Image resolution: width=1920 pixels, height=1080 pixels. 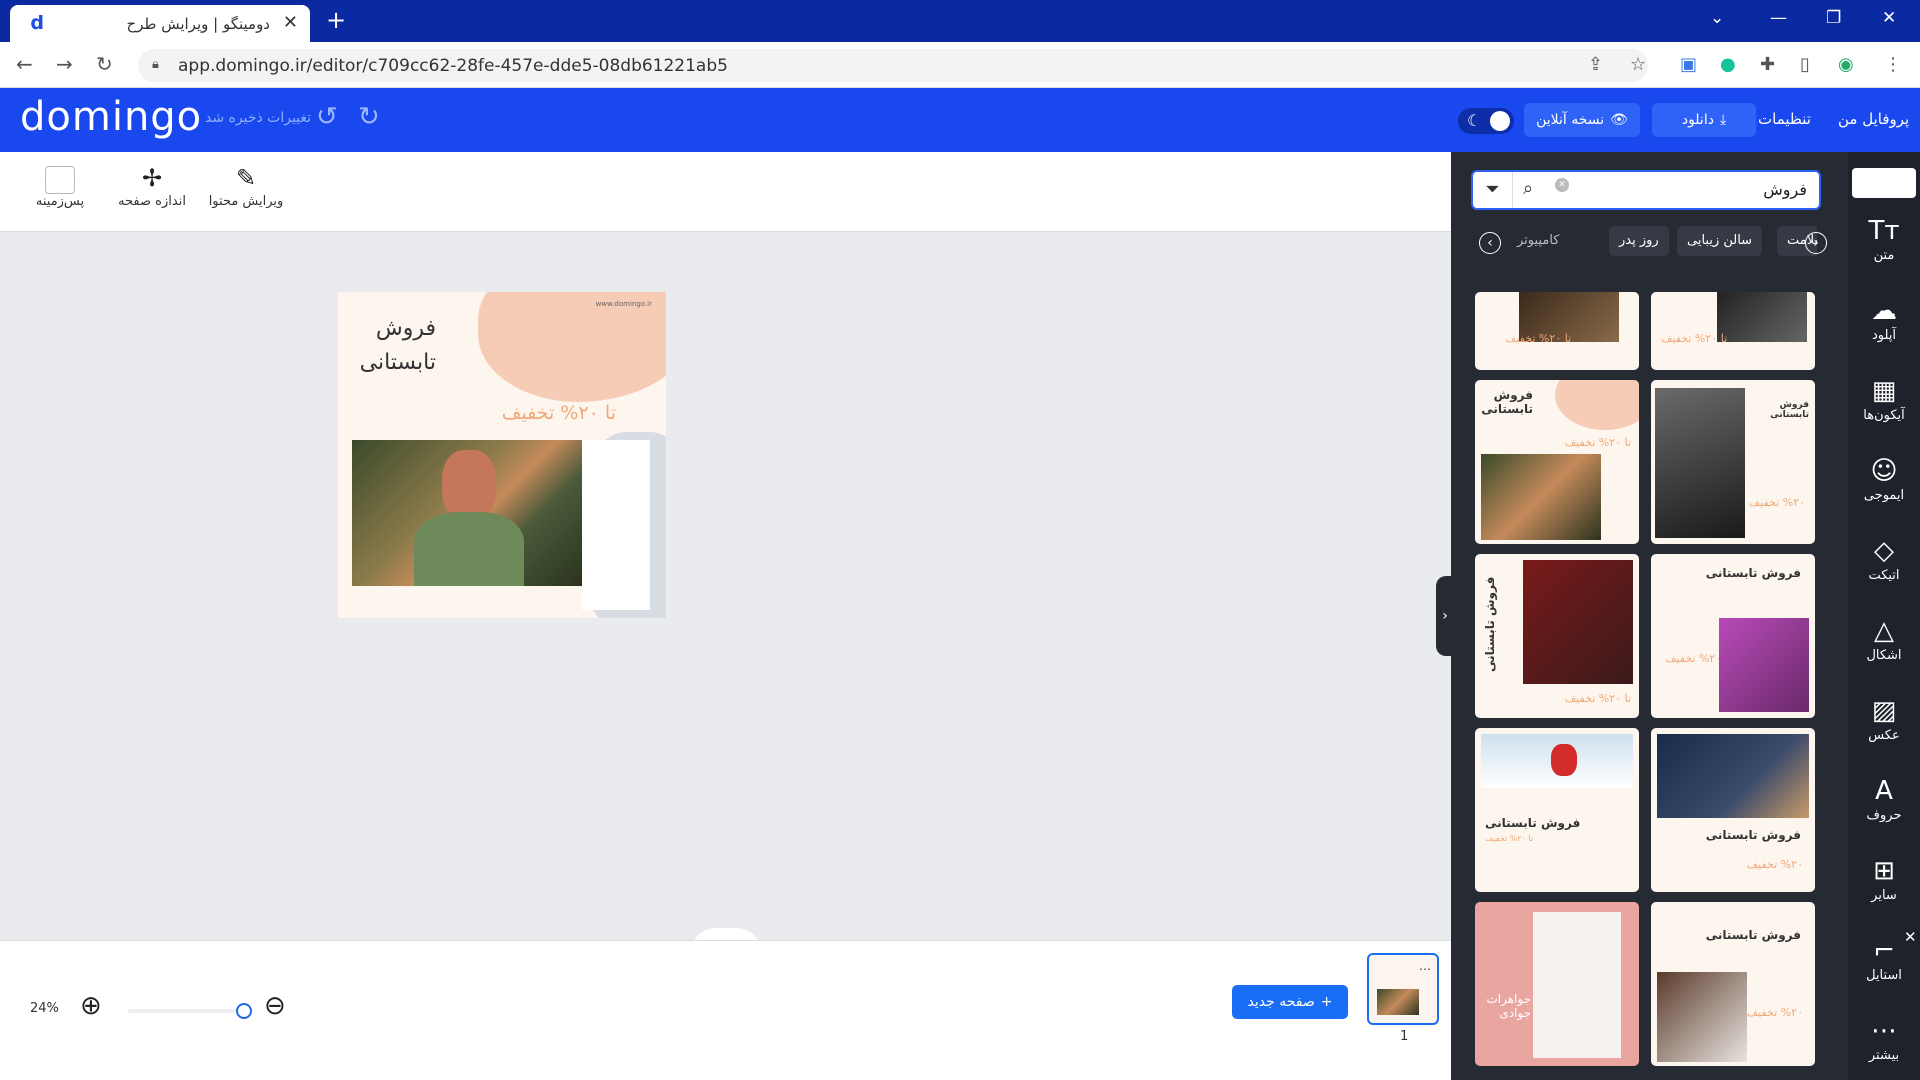 What do you see at coordinates (1639, 241) in the screenshot?
I see `category-chip: روز پدر` at bounding box center [1639, 241].